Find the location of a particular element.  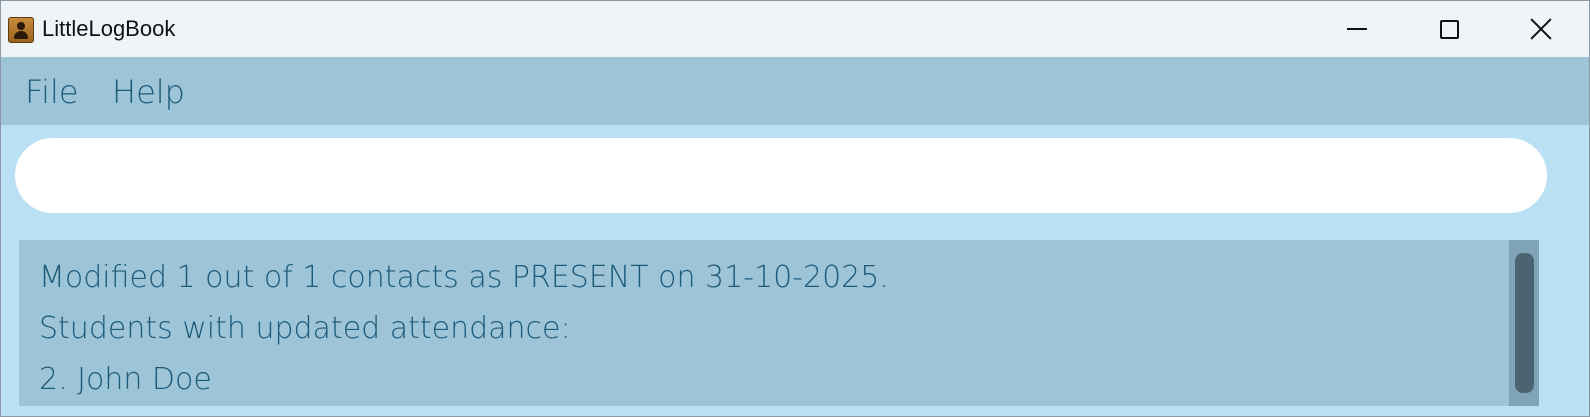

scrollbar-thumb is located at coordinates (1524, 323).